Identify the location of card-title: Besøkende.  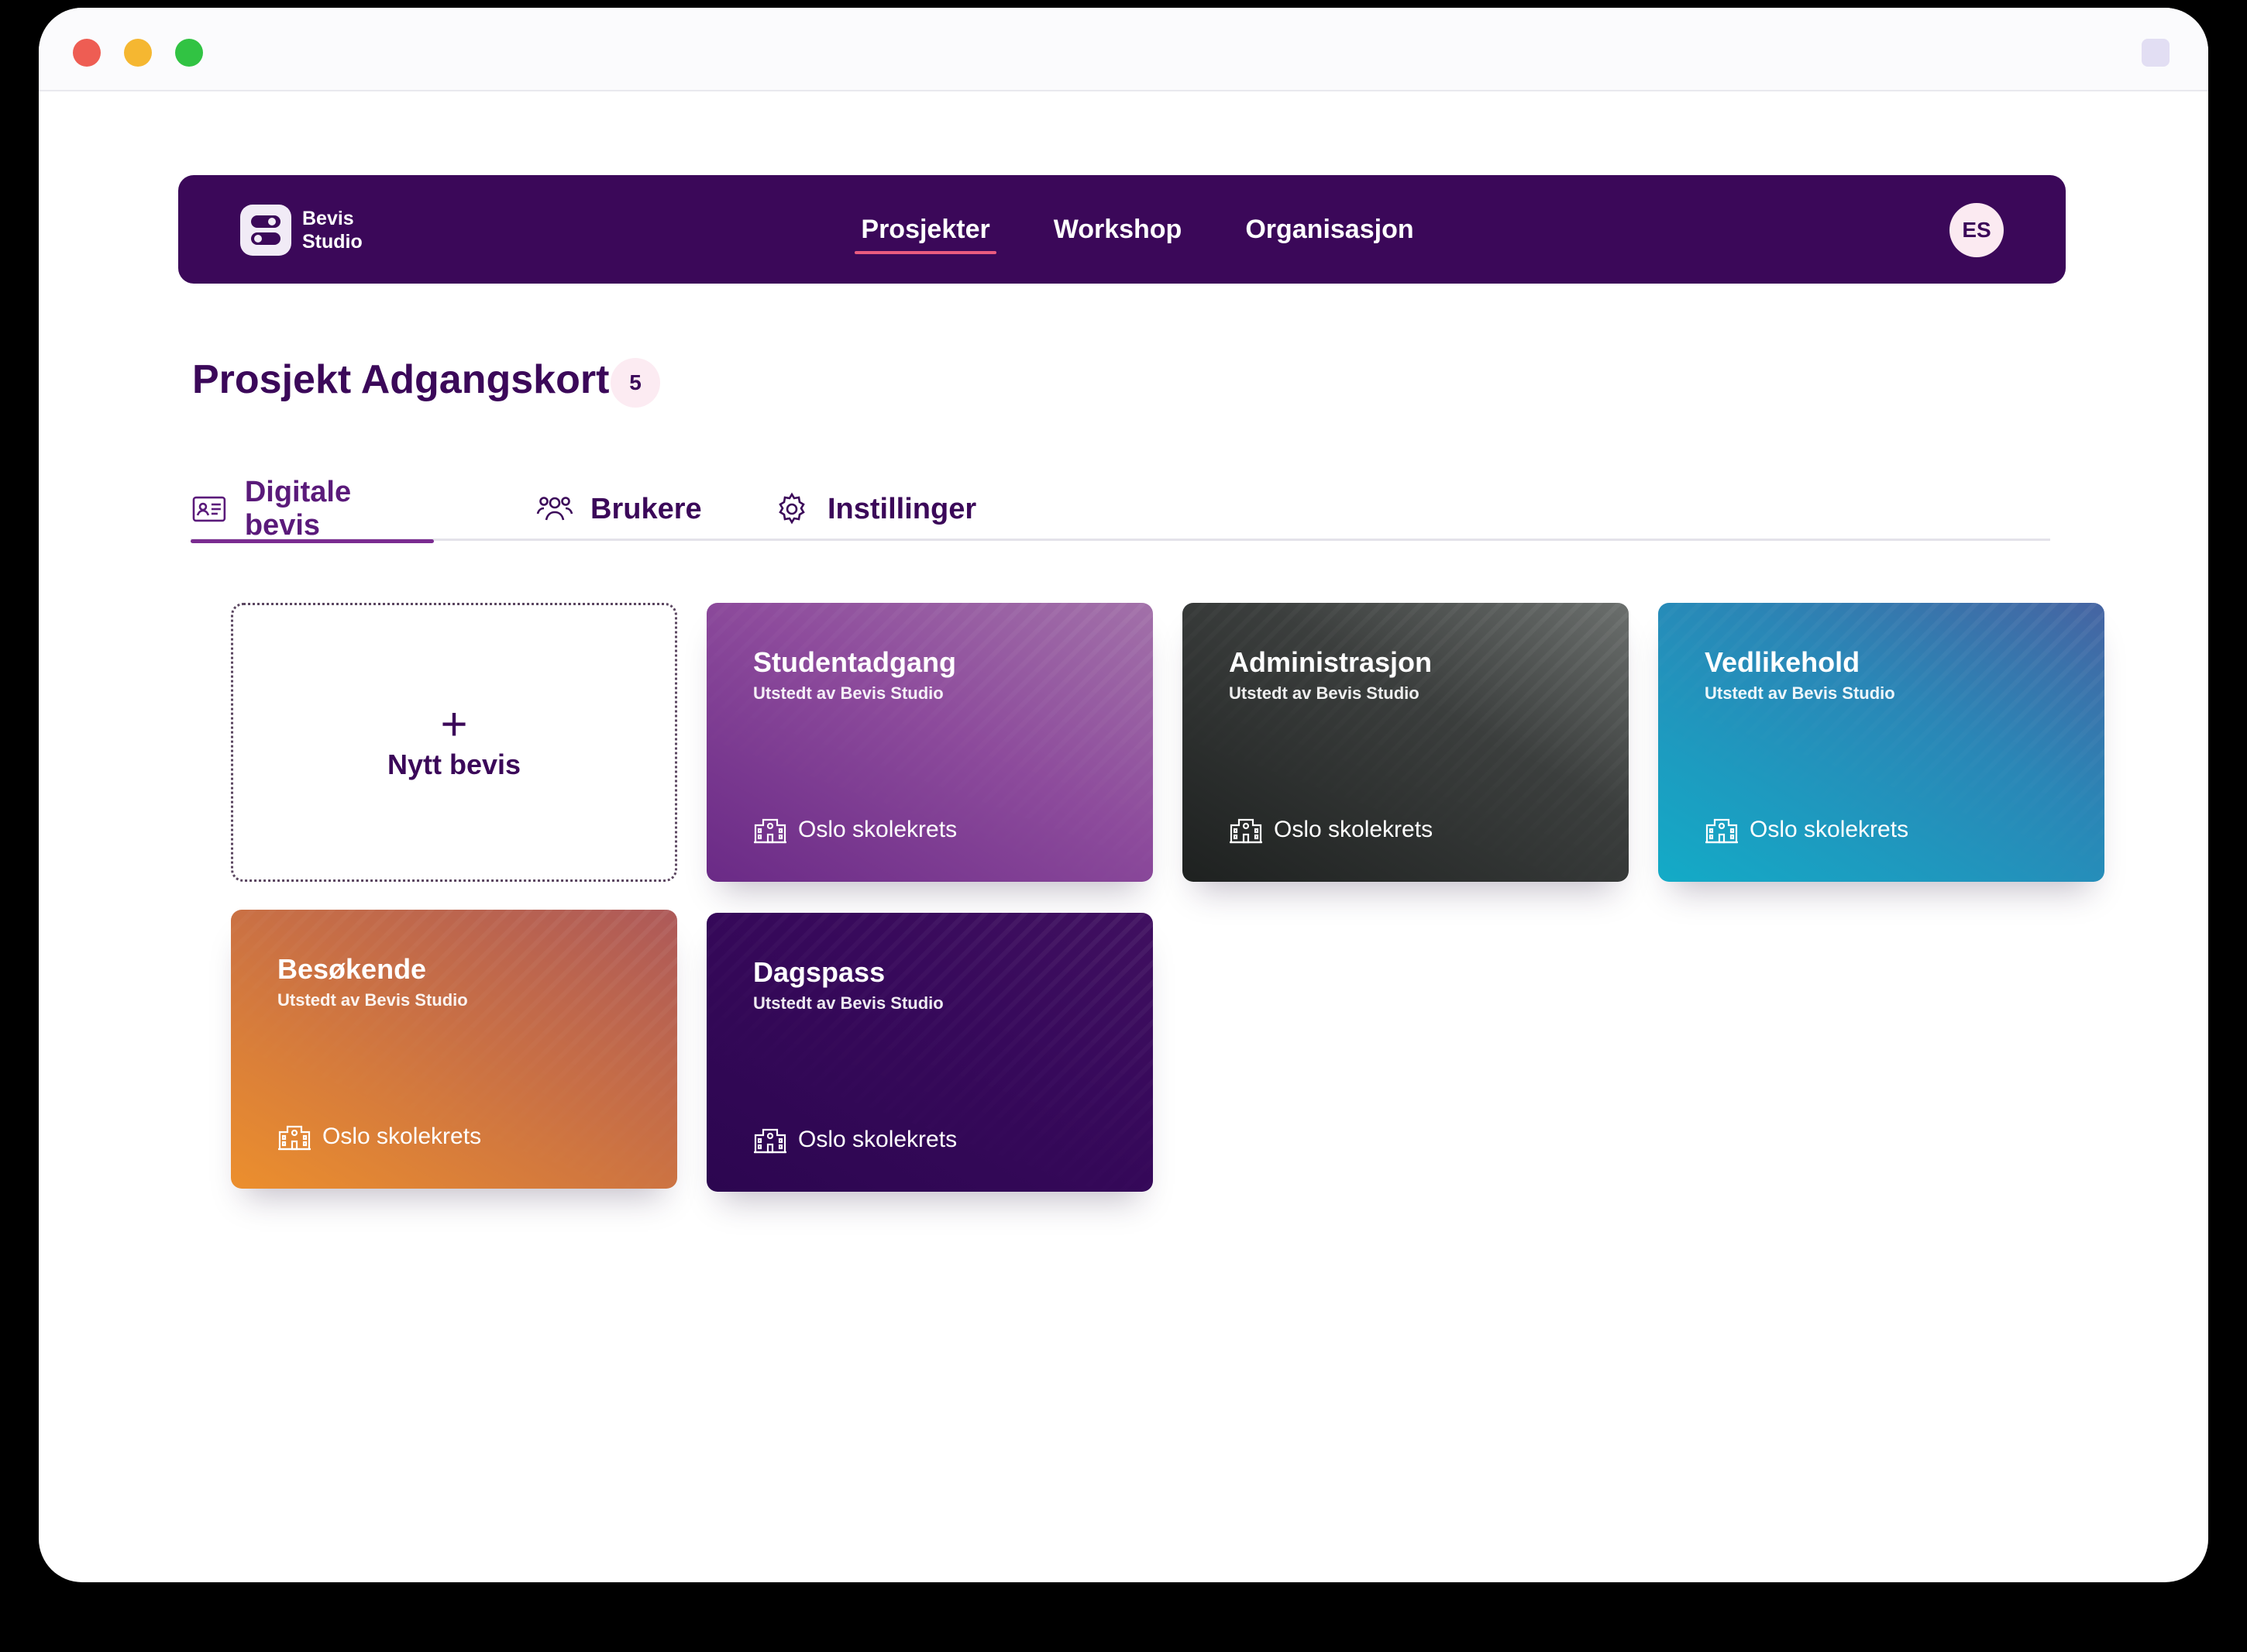
(352, 969).